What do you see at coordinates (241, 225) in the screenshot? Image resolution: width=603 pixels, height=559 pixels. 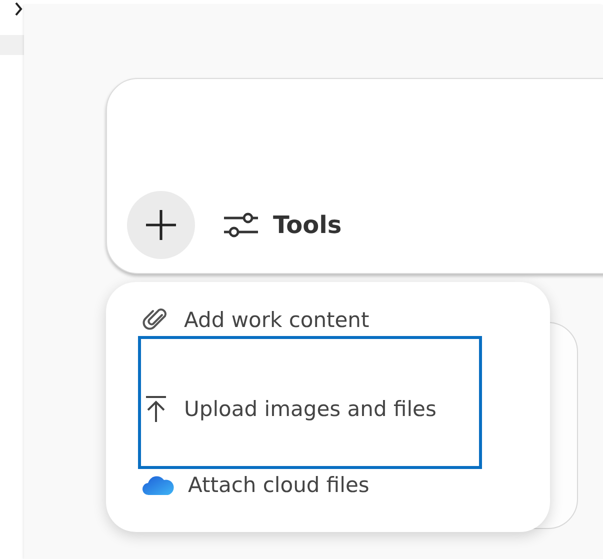 I see `sliders-icon` at bounding box center [241, 225].